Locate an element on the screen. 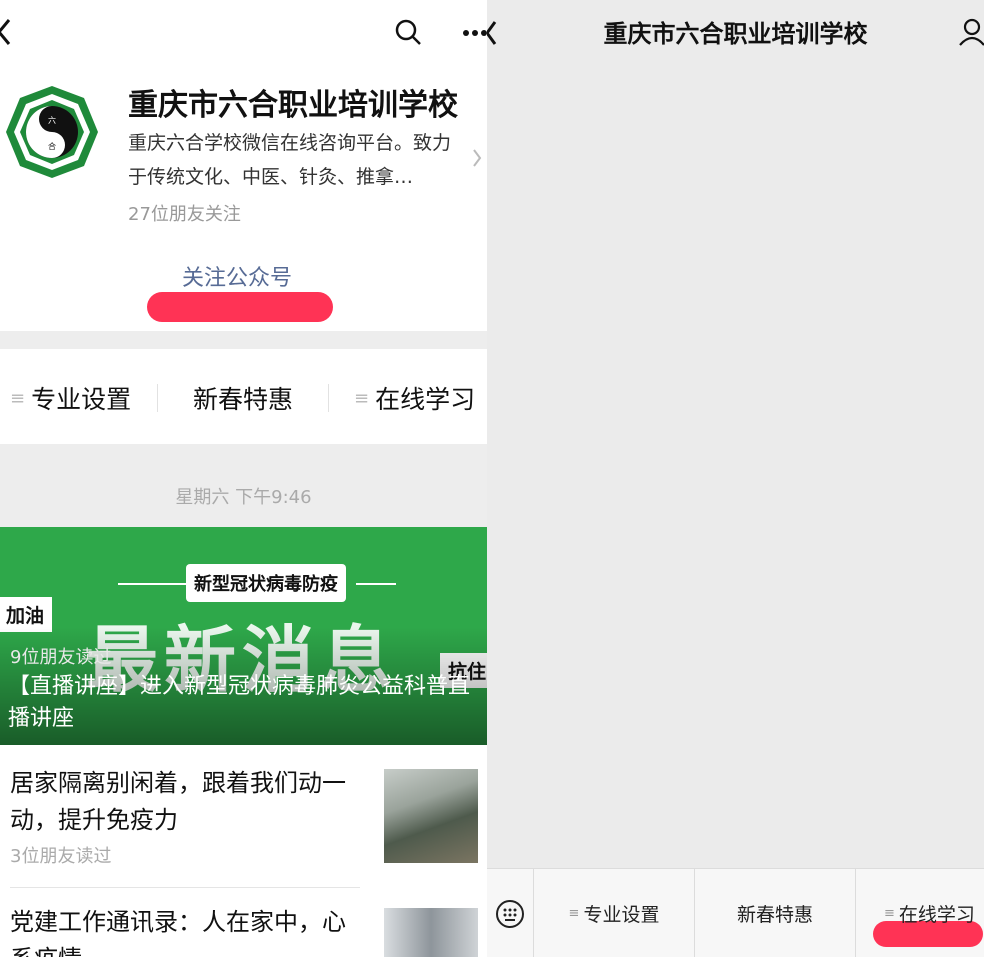 The image size is (984, 957). banner-tag: 新型冠状病毒防疫 is located at coordinates (266, 583).